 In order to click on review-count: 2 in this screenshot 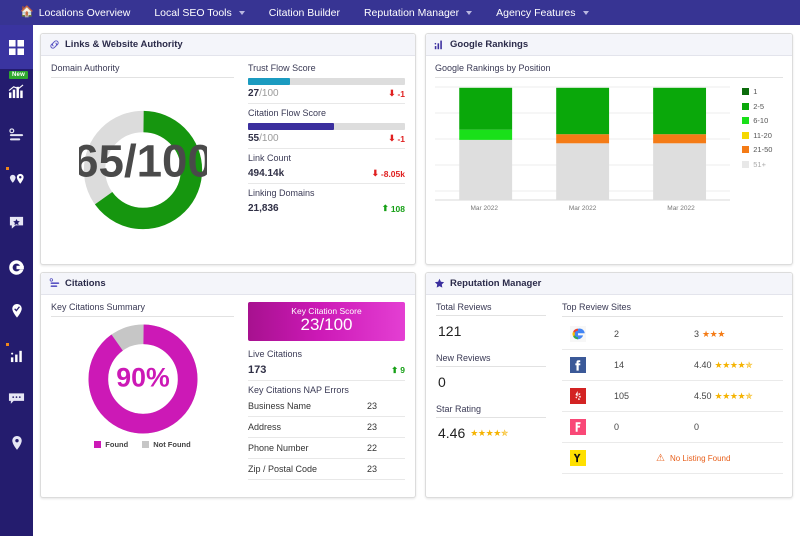, I will do `click(617, 334)`.